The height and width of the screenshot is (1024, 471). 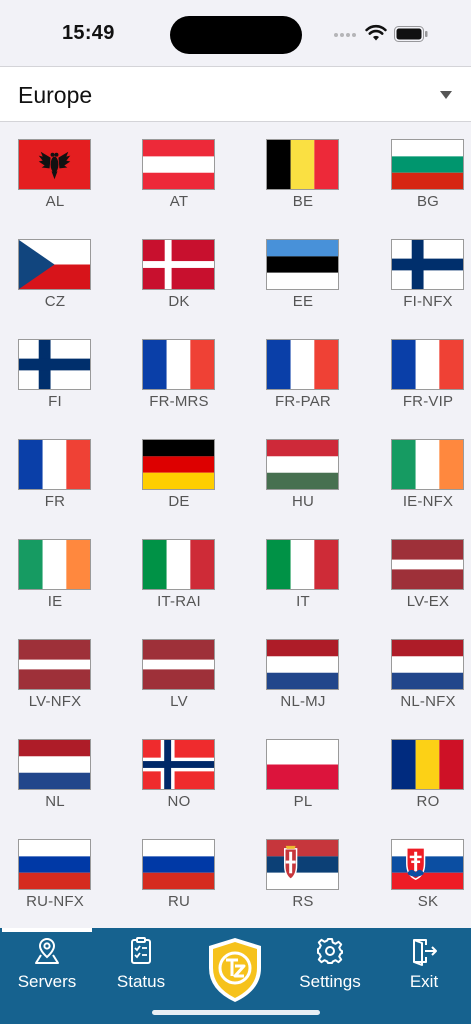 I want to click on flag-ie-nfx-icon, so click(x=427, y=464).